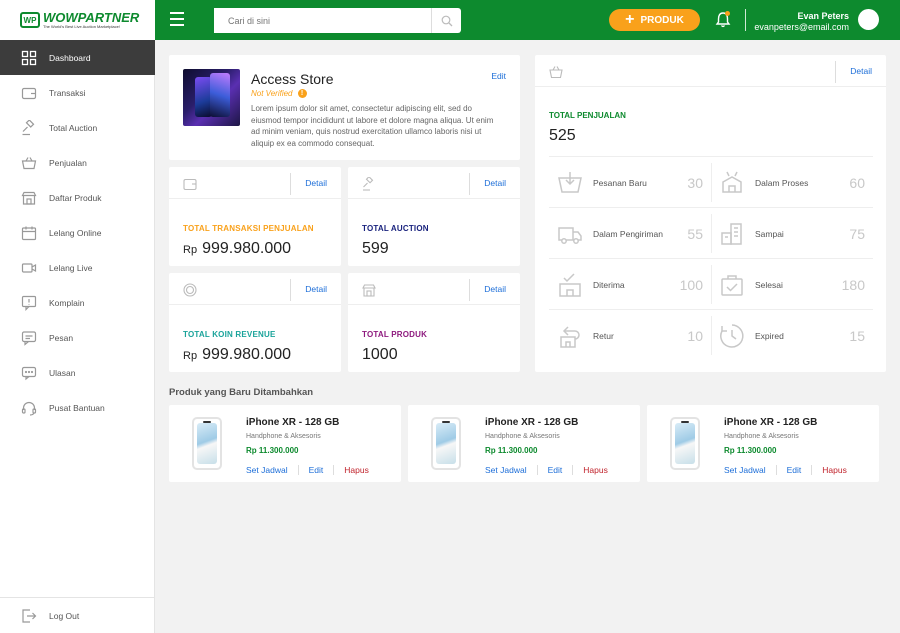  Describe the element at coordinates (73, 127) in the screenshot. I see `sidebar-item-label: Total Auction` at that location.